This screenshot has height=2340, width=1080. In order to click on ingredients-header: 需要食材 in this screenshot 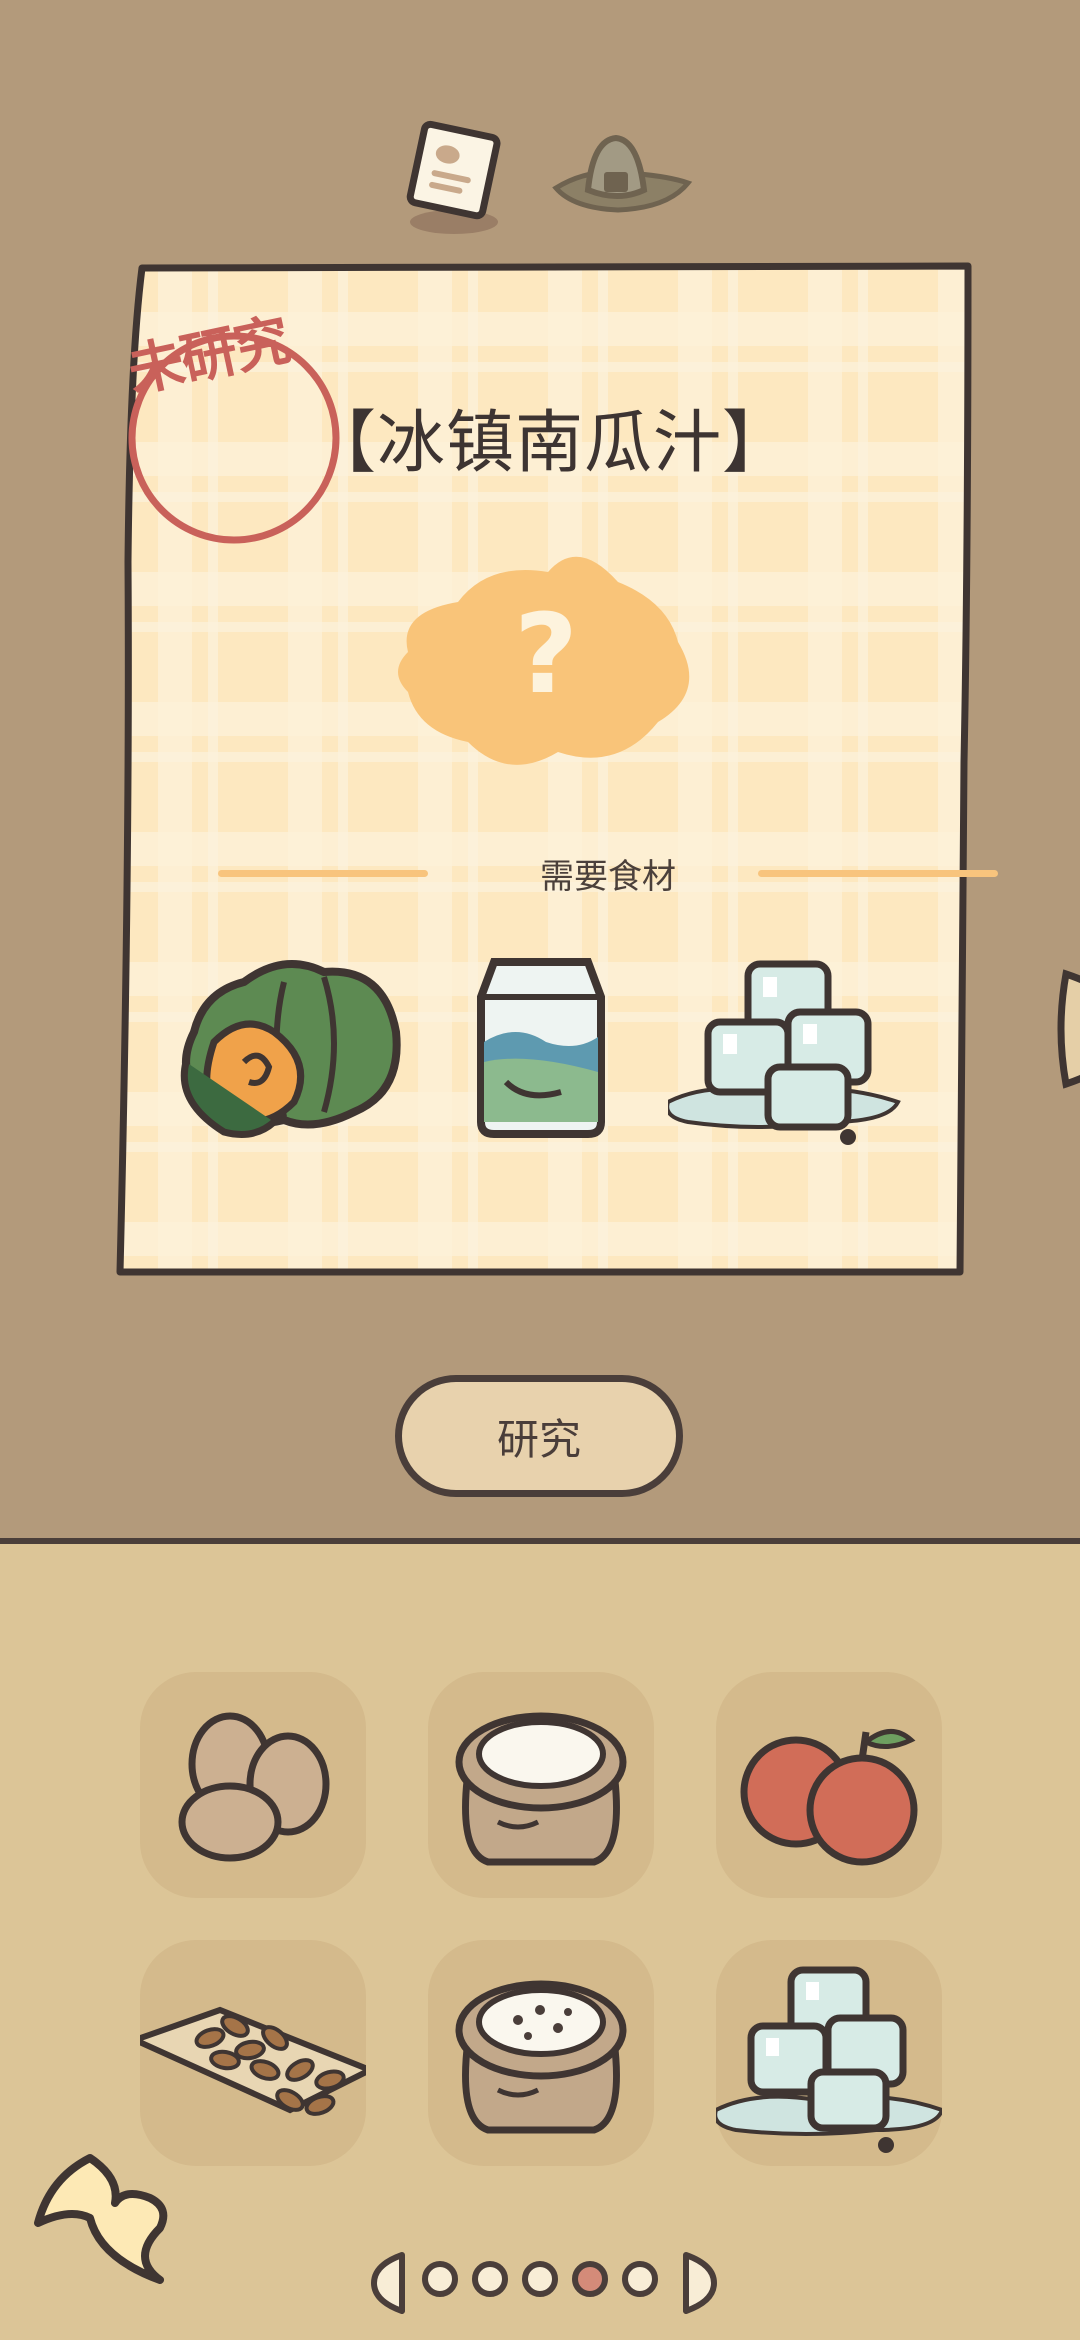, I will do `click(608, 872)`.